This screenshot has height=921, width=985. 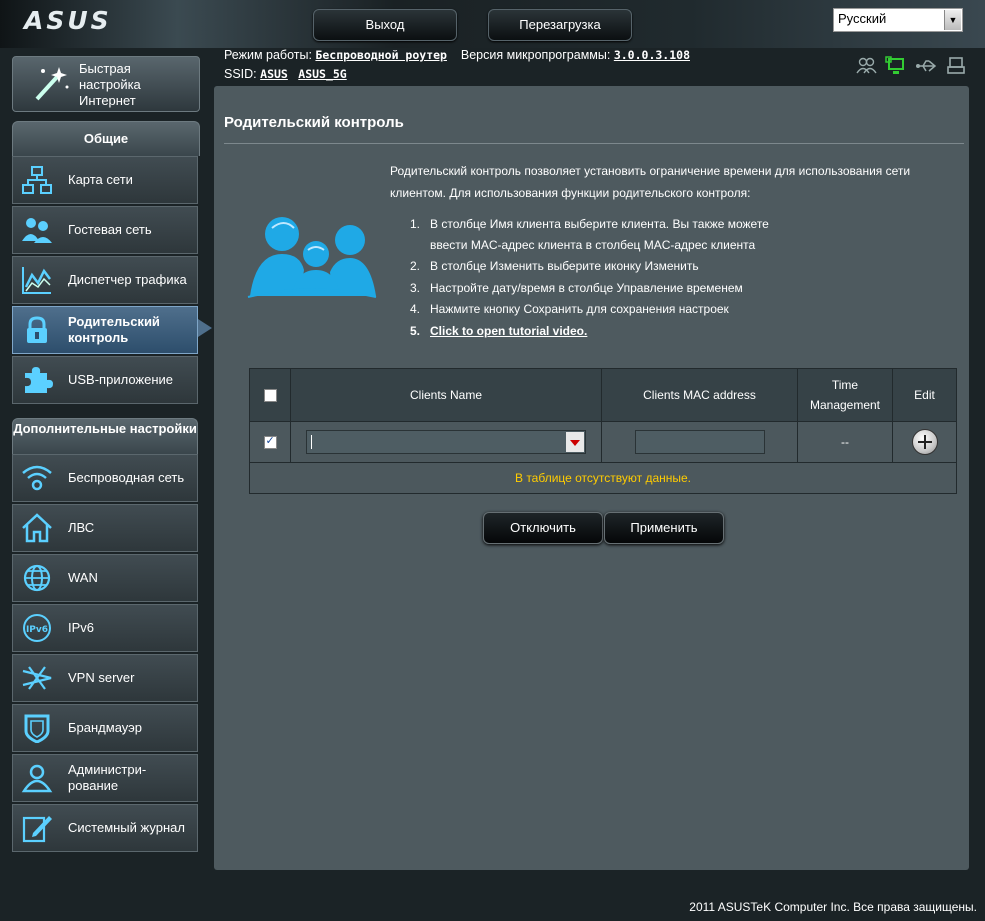 I want to click on firmware-label: Версия микропрограммы:, so click(x=535, y=55).